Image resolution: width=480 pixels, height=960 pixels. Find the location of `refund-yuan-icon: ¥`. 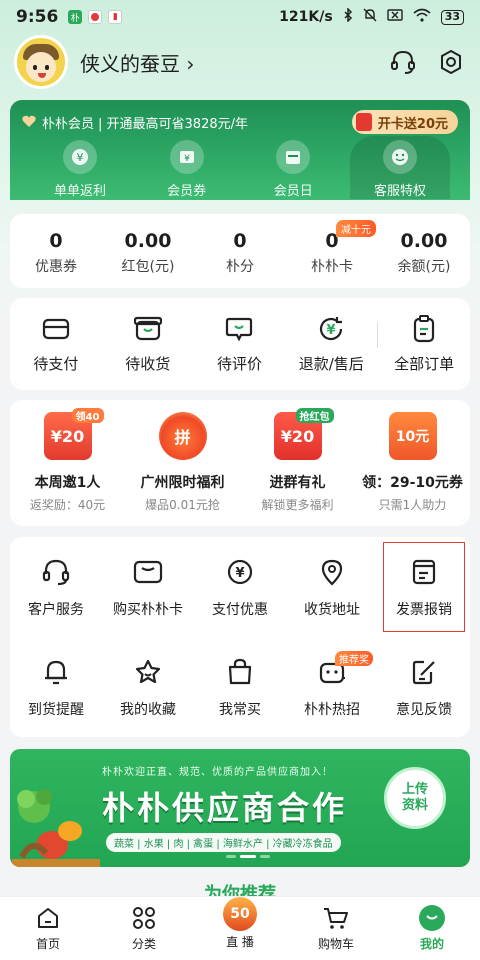

refund-yuan-icon: ¥ is located at coordinates (331, 329).